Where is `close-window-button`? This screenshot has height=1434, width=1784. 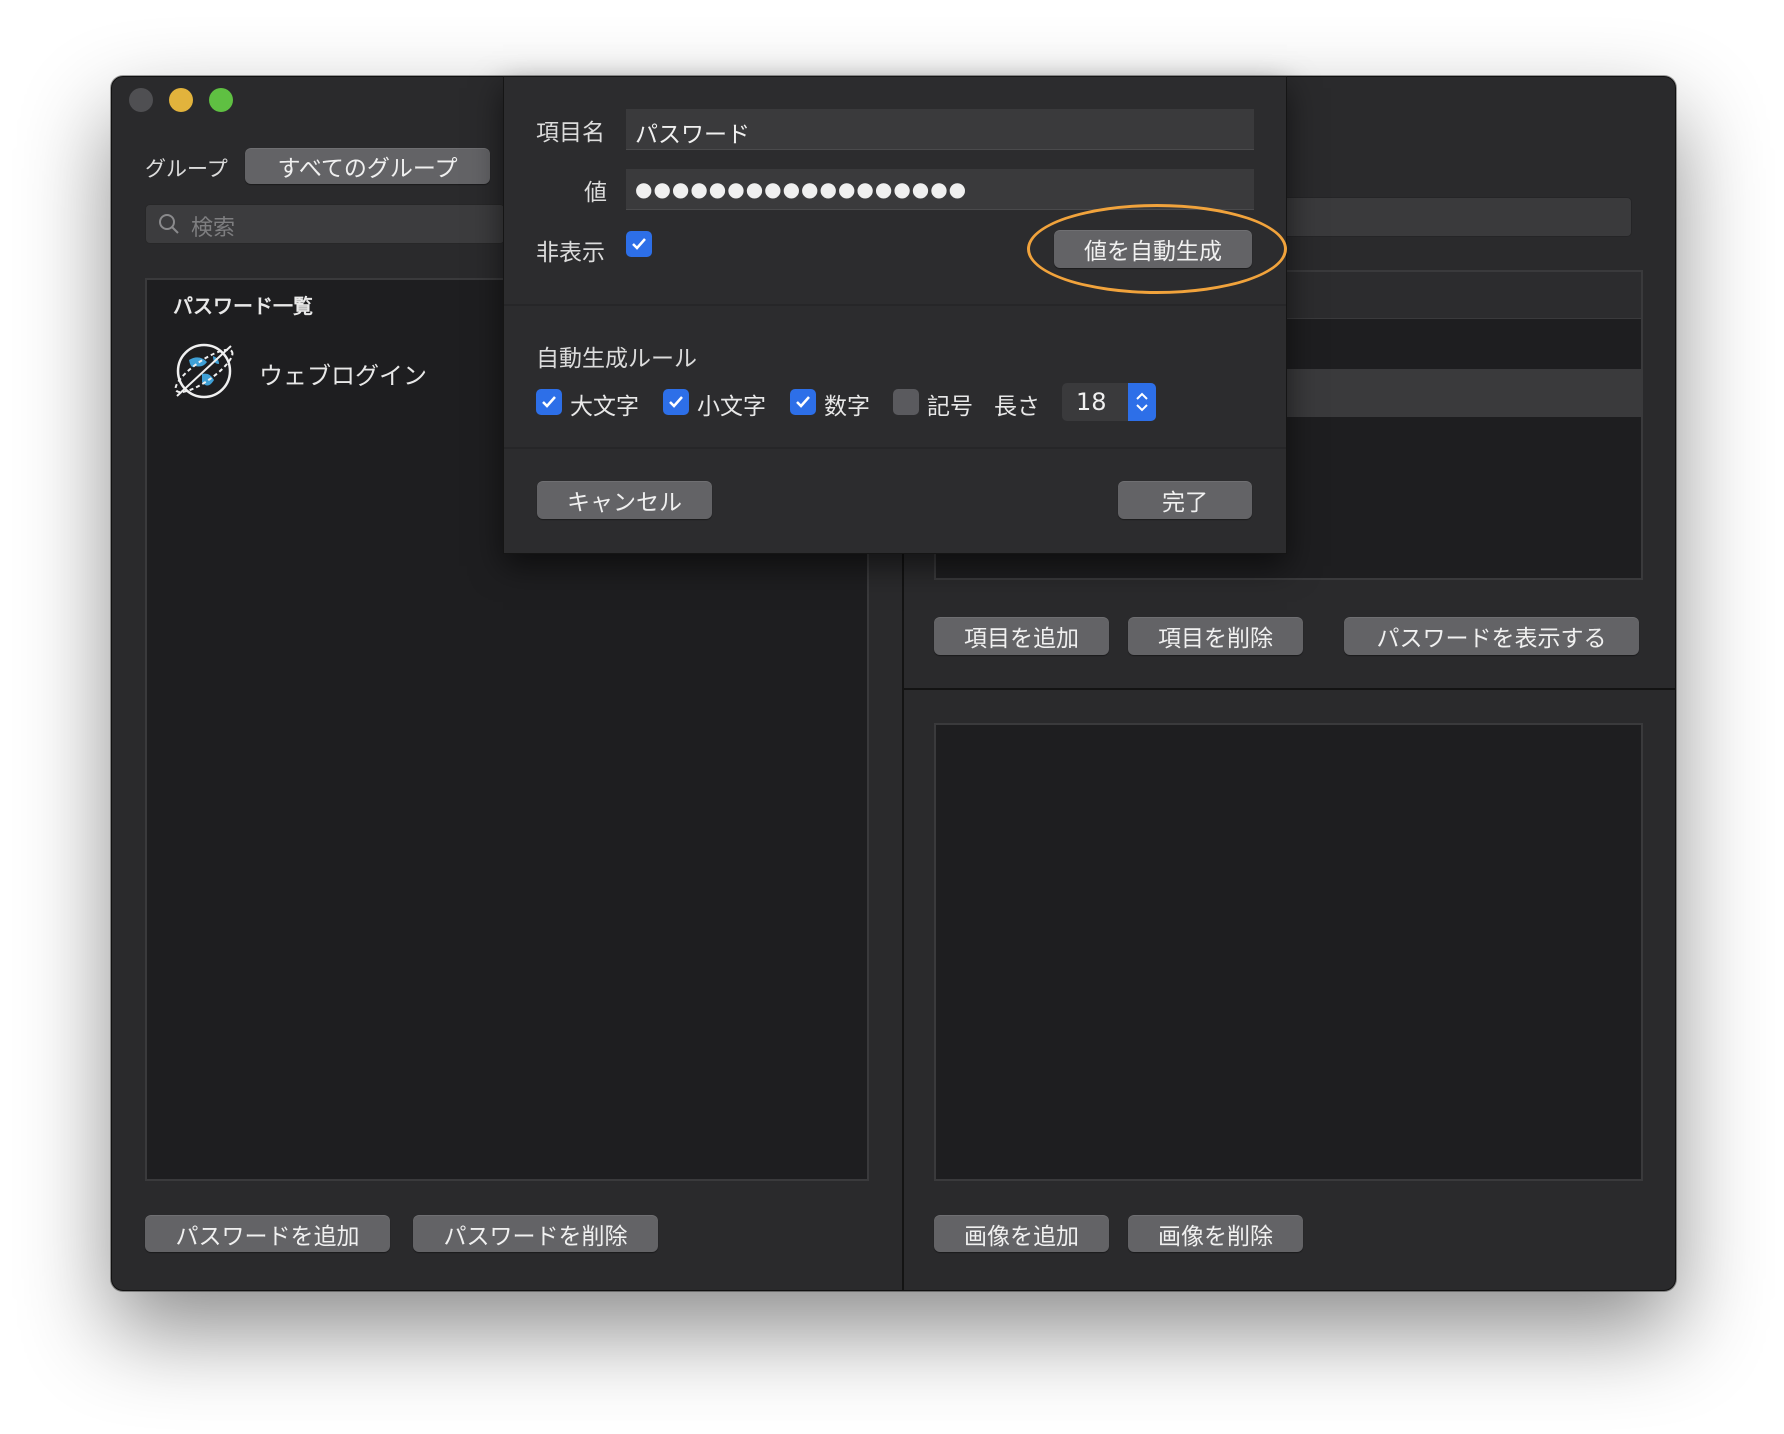
close-window-button is located at coordinates (141, 100).